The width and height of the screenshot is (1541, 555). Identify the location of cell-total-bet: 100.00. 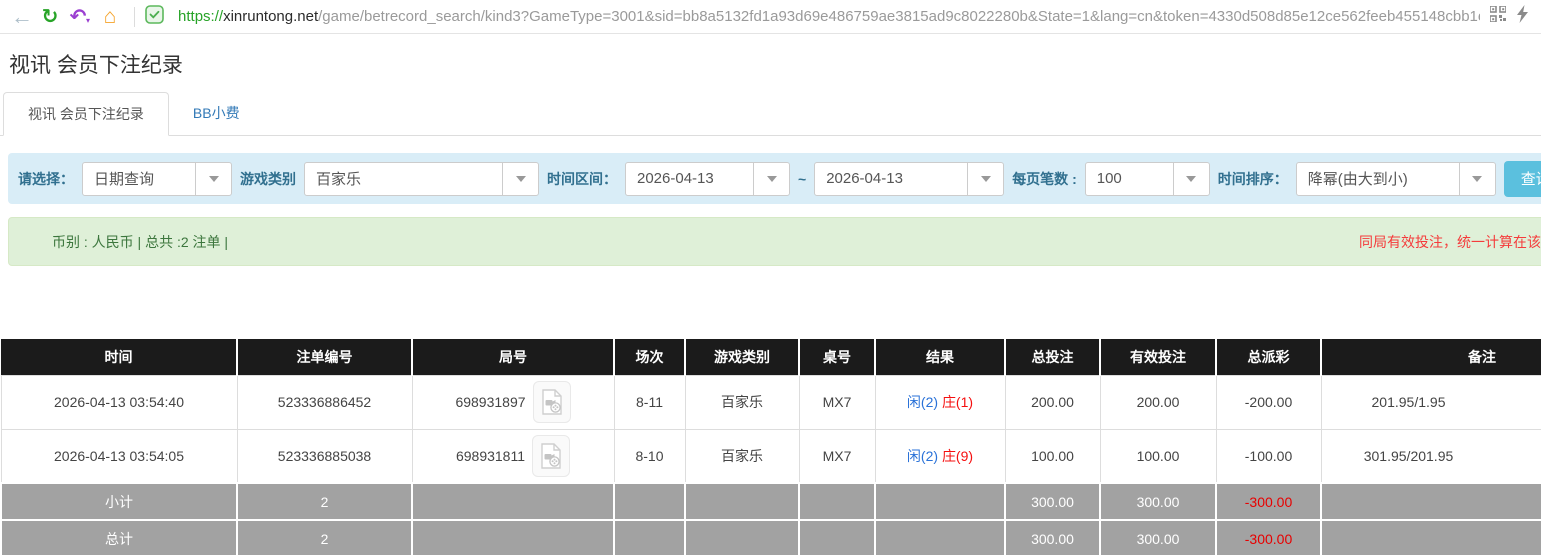
(1052, 456).